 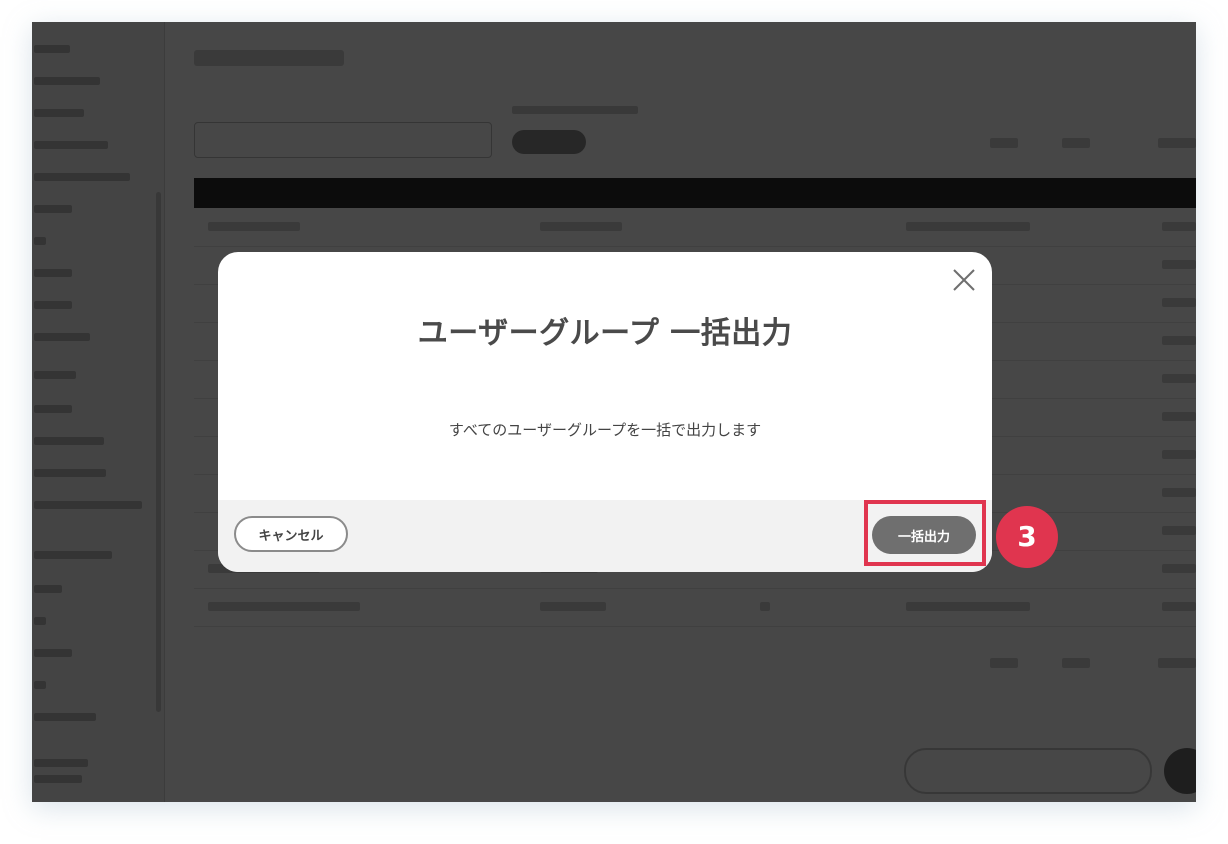 What do you see at coordinates (291, 534) in the screenshot?
I see `cancel-button: キャンセル` at bounding box center [291, 534].